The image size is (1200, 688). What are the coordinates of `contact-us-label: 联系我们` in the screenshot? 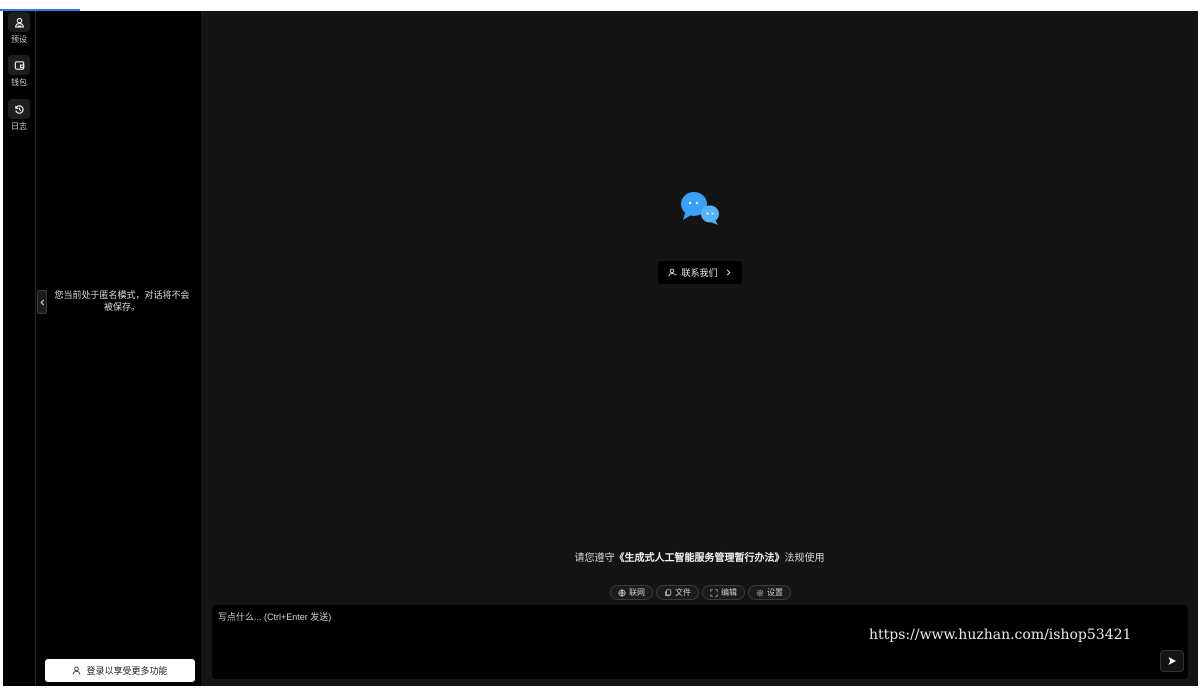 It's located at (699, 273).